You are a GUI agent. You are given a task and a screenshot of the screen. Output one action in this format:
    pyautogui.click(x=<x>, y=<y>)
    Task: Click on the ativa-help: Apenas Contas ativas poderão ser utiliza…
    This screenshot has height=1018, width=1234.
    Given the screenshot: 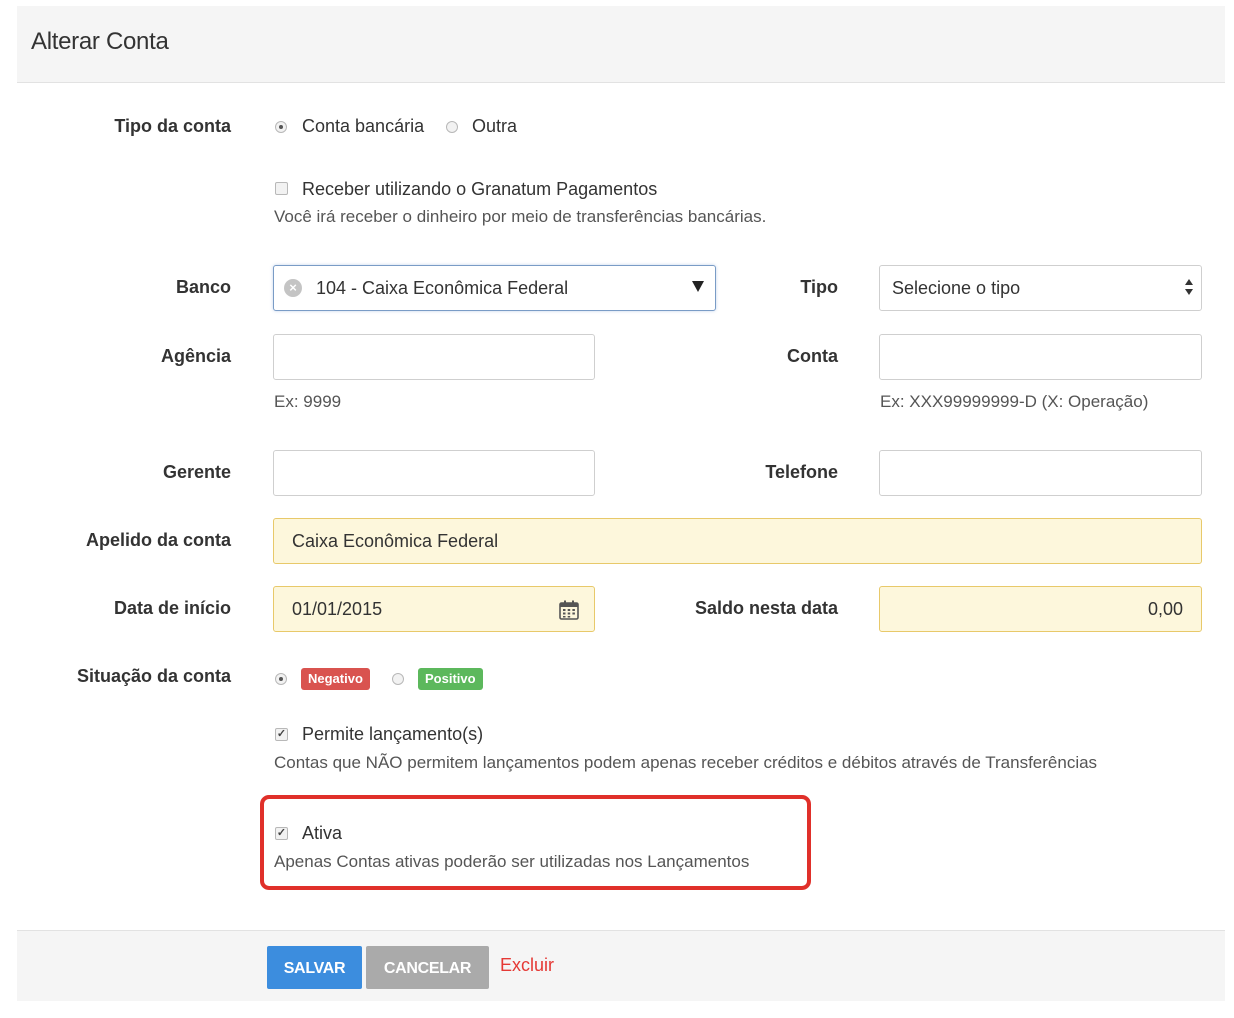 What is the action you would take?
    pyautogui.click(x=512, y=861)
    